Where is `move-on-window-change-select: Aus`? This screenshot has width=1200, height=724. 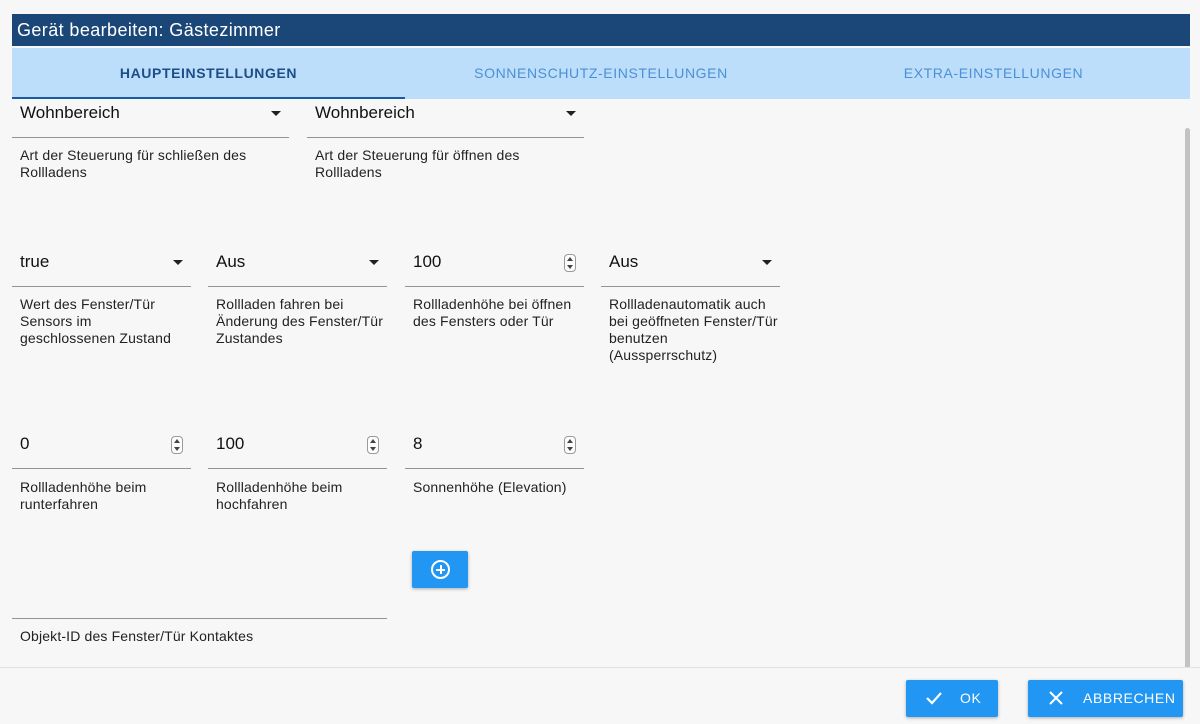 move-on-window-change-select: Aus is located at coordinates (297, 268).